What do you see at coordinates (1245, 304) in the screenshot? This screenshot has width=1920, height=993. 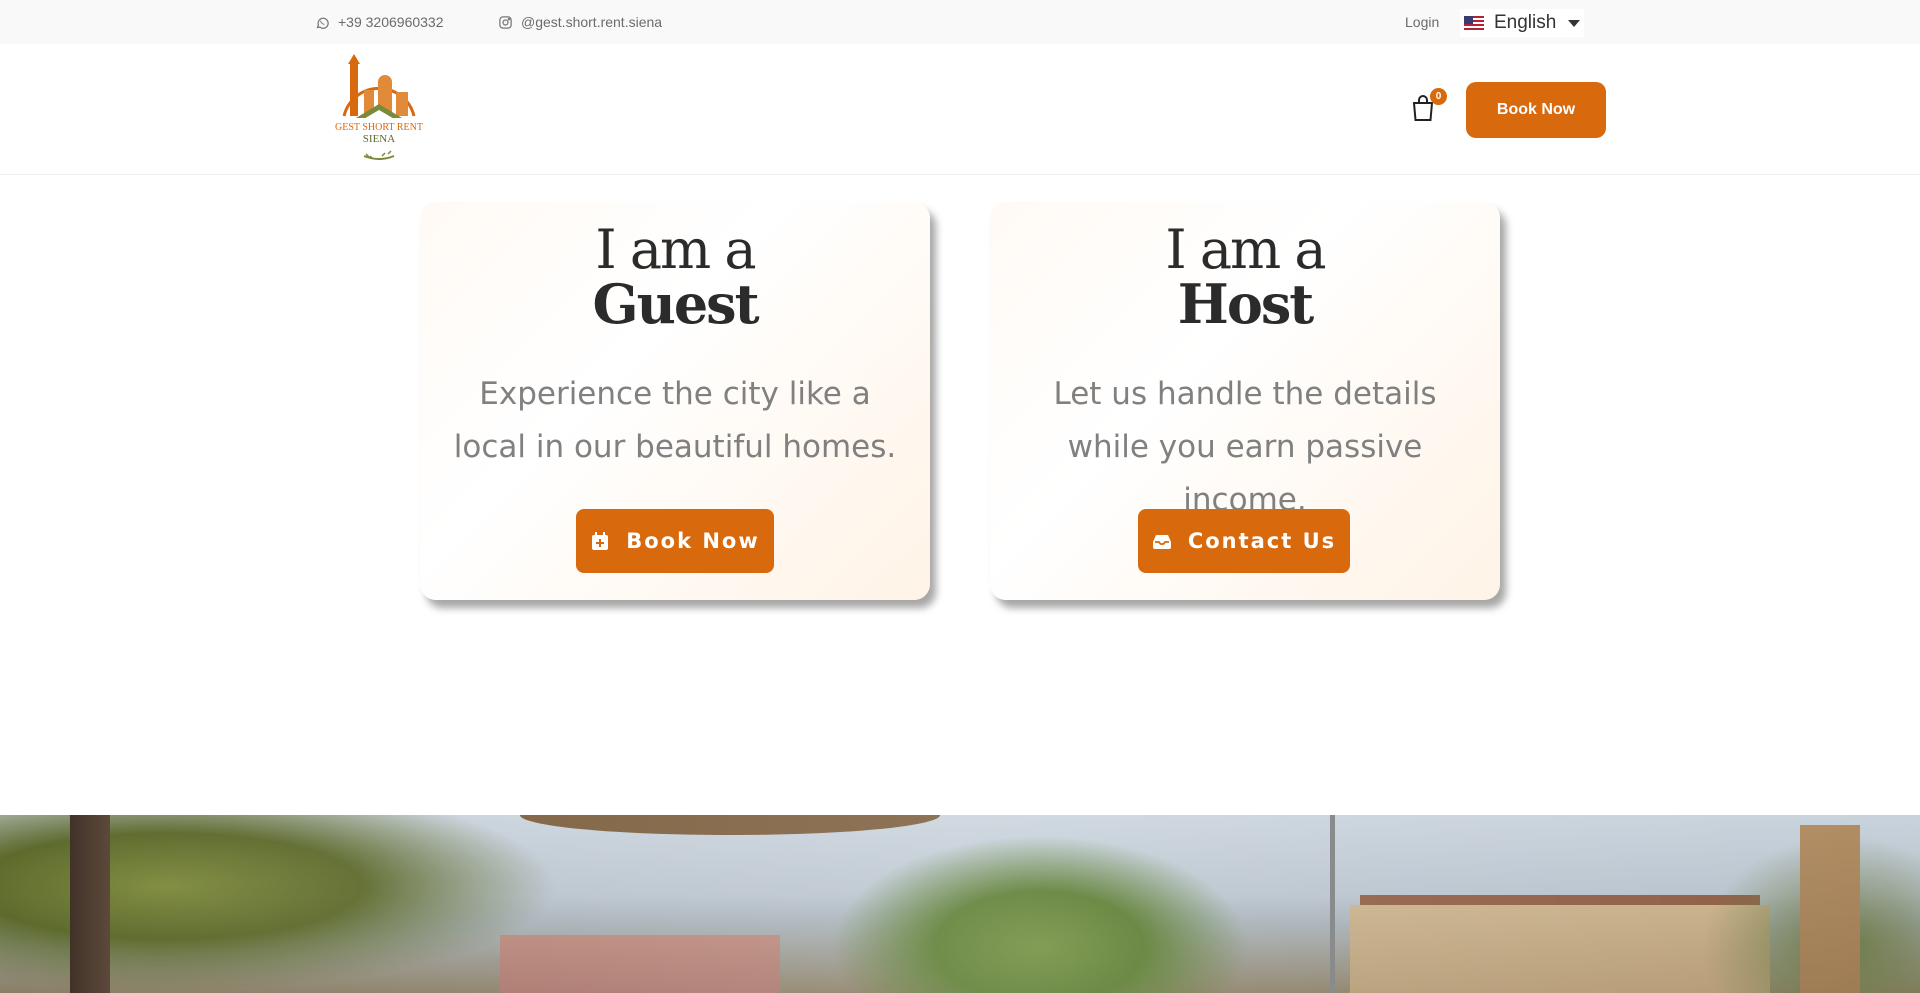 I see `host-card-title: Host` at bounding box center [1245, 304].